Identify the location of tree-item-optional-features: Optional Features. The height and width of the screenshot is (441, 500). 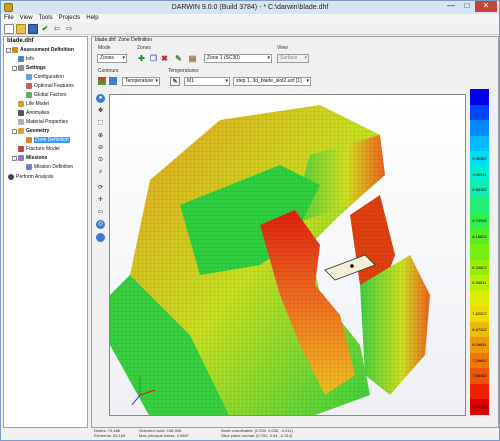
(50, 86).